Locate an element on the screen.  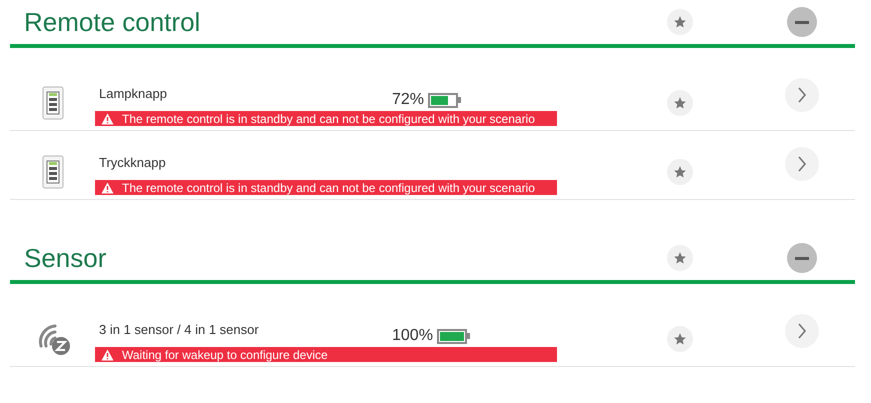
warning-text: Waiting for wakeup to configure device is located at coordinates (225, 355).